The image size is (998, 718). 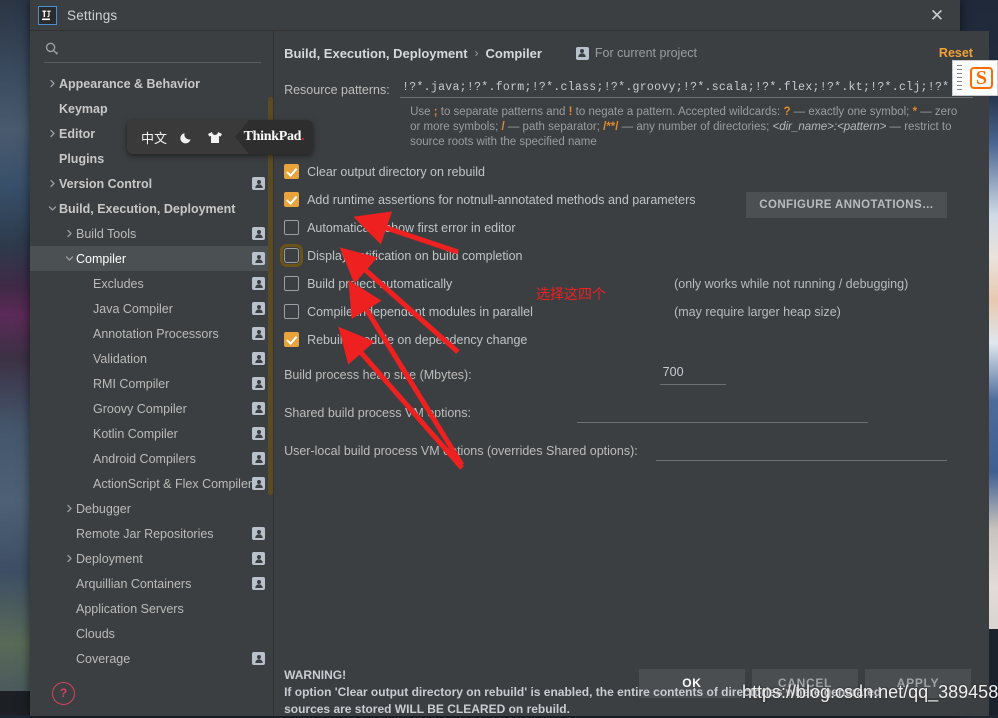 What do you see at coordinates (151, 108) in the screenshot?
I see `sidebar-item-keymap: Keymap` at bounding box center [151, 108].